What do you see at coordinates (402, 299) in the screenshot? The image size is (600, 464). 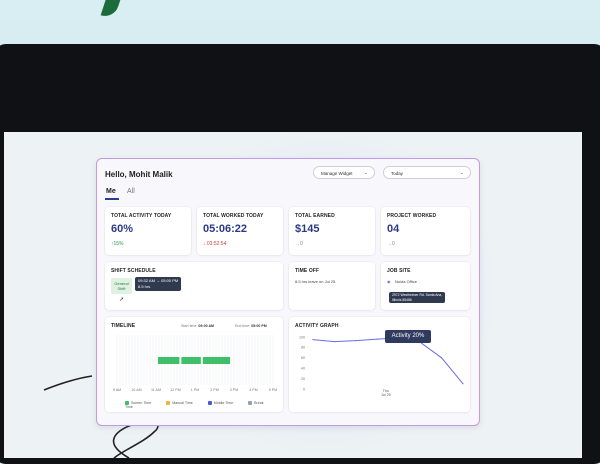 I see `address-line2: Illinois 85486` at bounding box center [402, 299].